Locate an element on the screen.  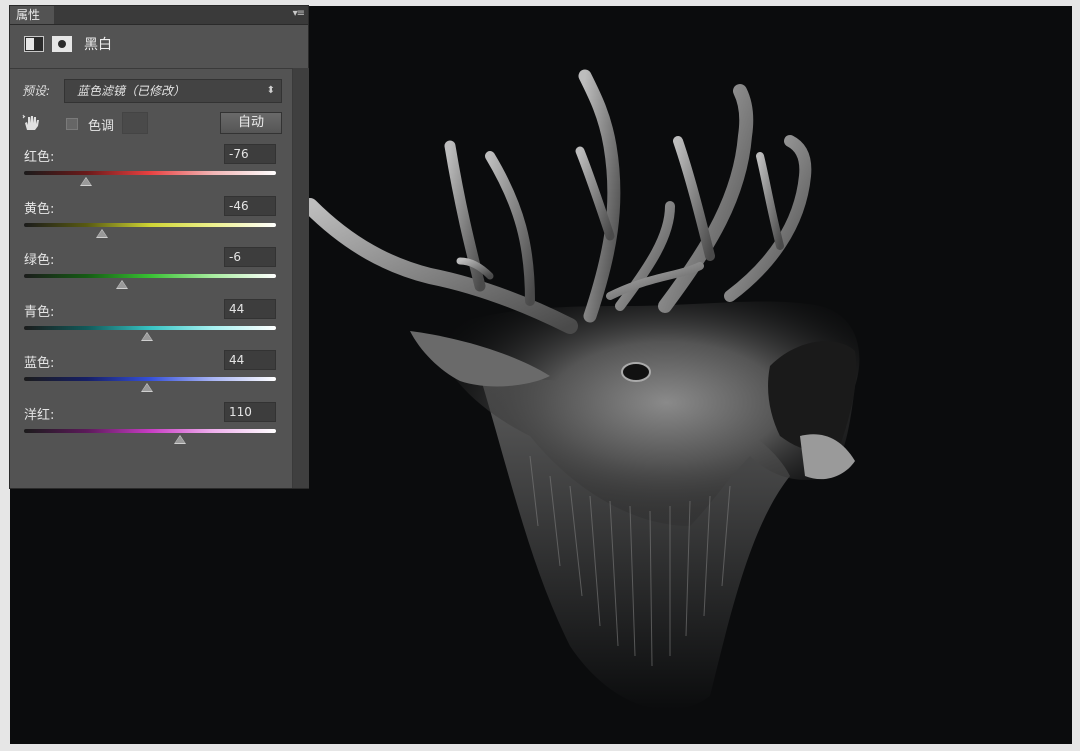
panel-scrollbar is located at coordinates (300, 278).